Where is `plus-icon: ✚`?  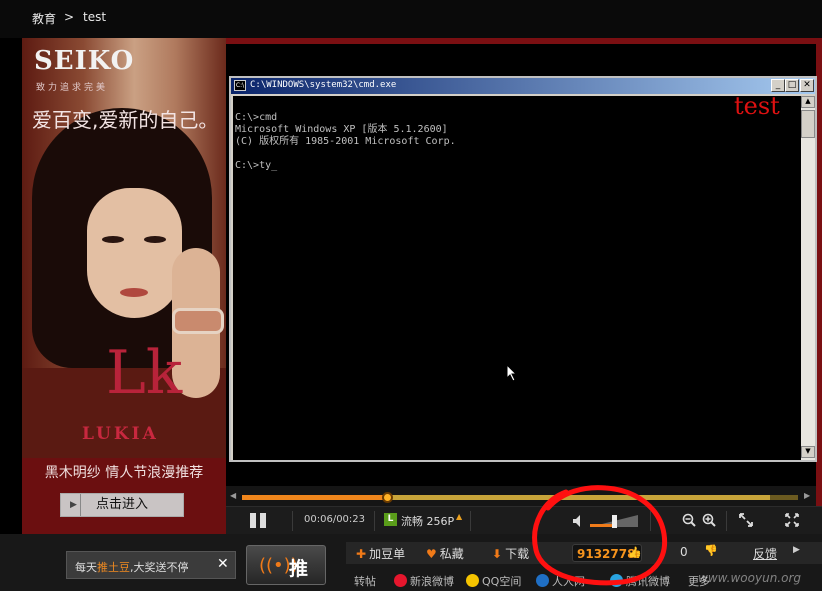
plus-icon: ✚ is located at coordinates (361, 554).